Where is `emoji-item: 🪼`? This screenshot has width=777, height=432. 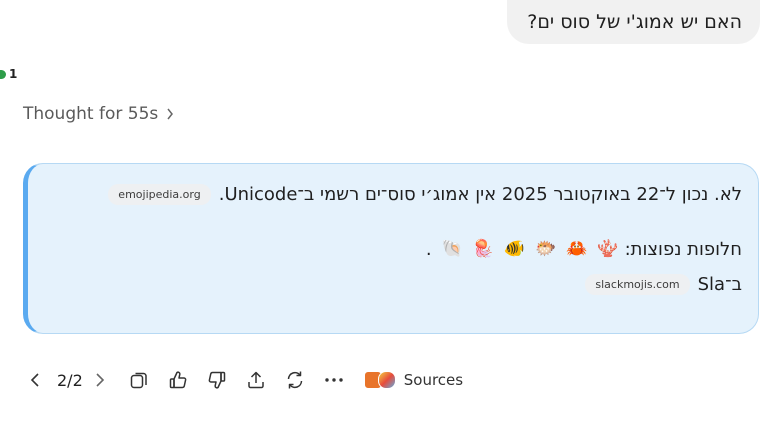 emoji-item: 🪼 is located at coordinates (483, 249).